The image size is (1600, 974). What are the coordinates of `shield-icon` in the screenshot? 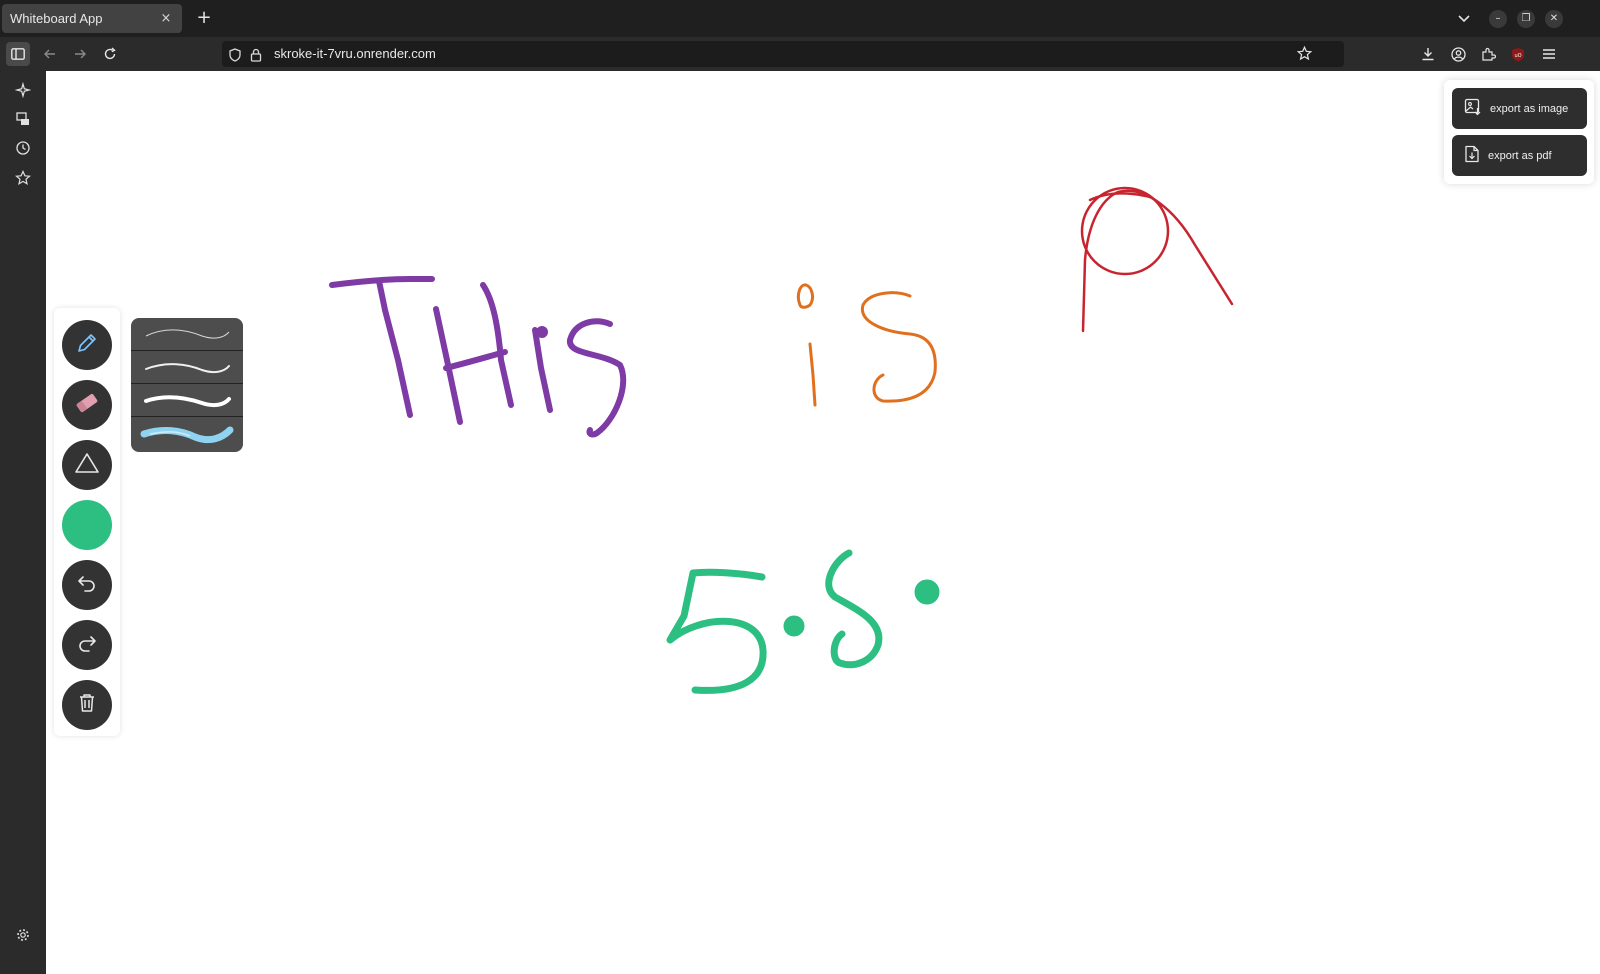 It's located at (235, 56).